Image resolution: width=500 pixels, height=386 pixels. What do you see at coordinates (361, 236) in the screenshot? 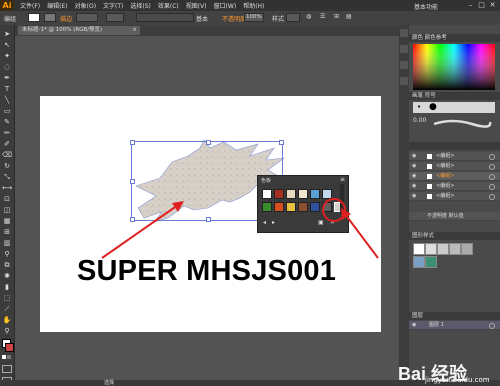
I see `arrow-to-swatch` at bounding box center [361, 236].